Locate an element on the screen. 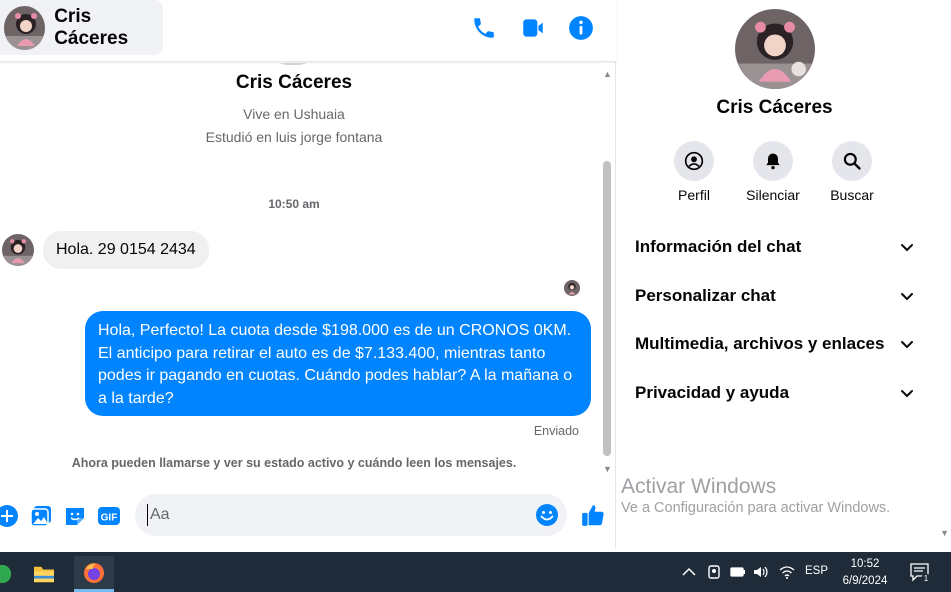 The width and height of the screenshot is (951, 592). search-action-button is located at coordinates (852, 161).